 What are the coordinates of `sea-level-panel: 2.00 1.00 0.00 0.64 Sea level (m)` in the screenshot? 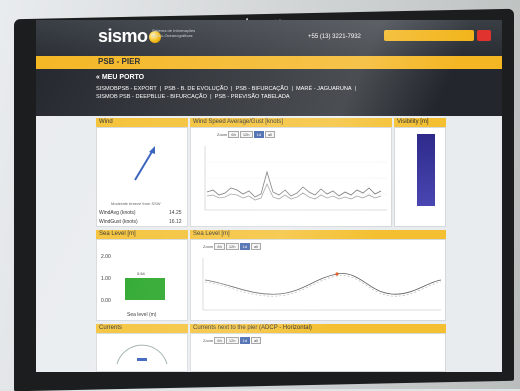 It's located at (142, 280).